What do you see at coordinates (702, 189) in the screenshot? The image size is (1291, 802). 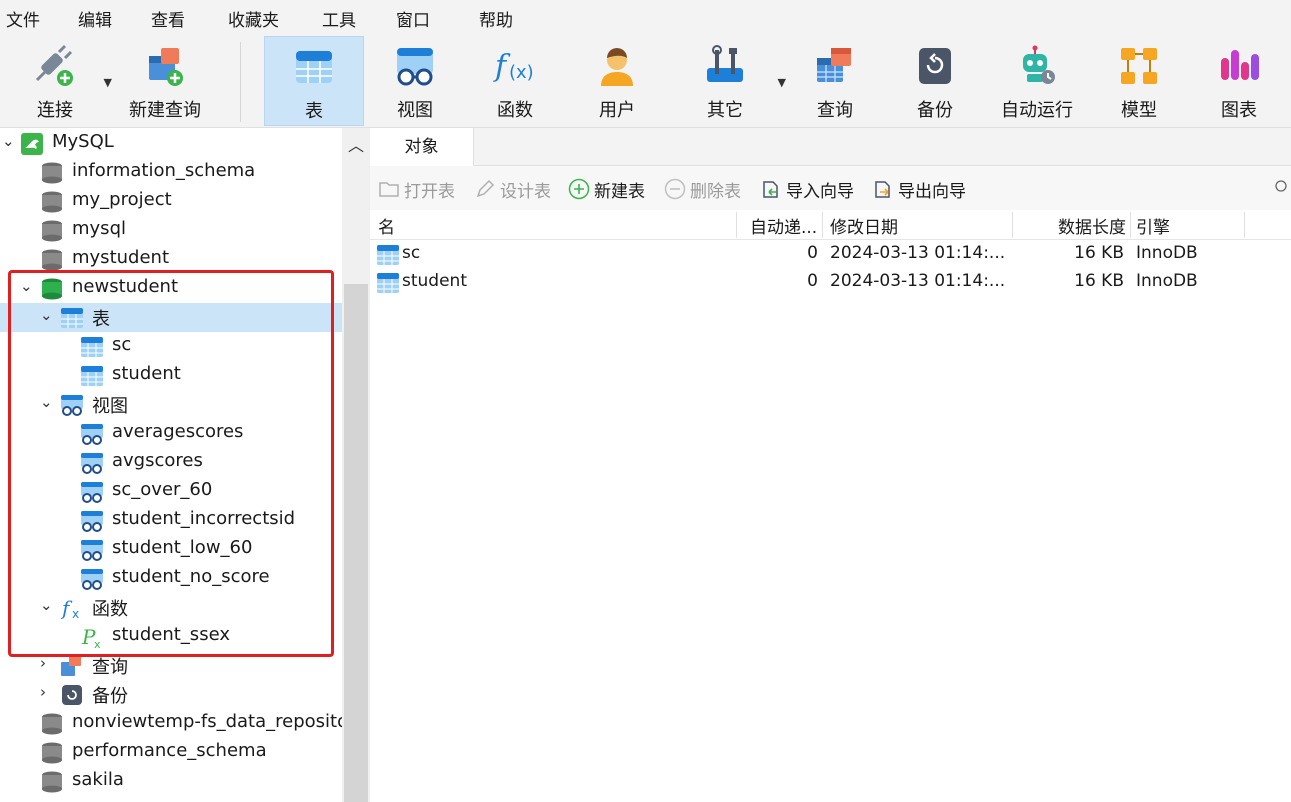 I see `delete-table-button: 删除表` at bounding box center [702, 189].